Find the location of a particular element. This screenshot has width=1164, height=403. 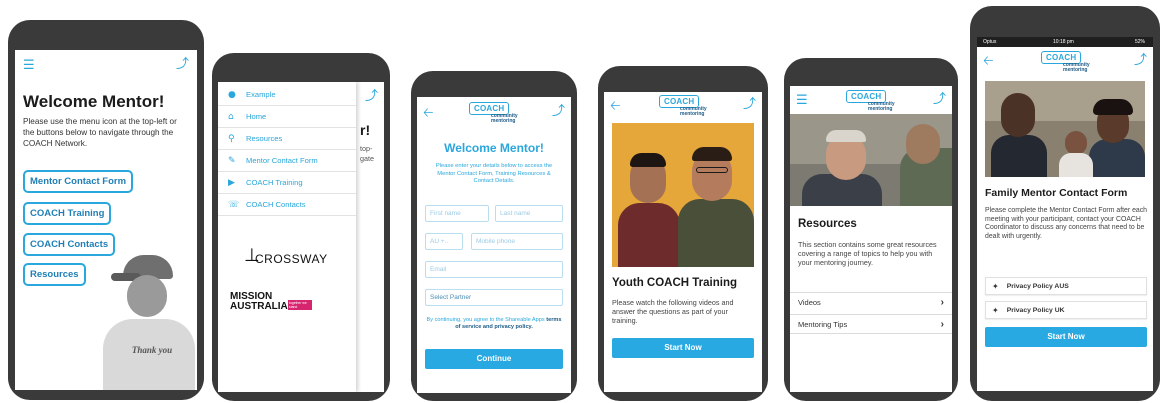

person-left-hair is located at coordinates (648, 160).